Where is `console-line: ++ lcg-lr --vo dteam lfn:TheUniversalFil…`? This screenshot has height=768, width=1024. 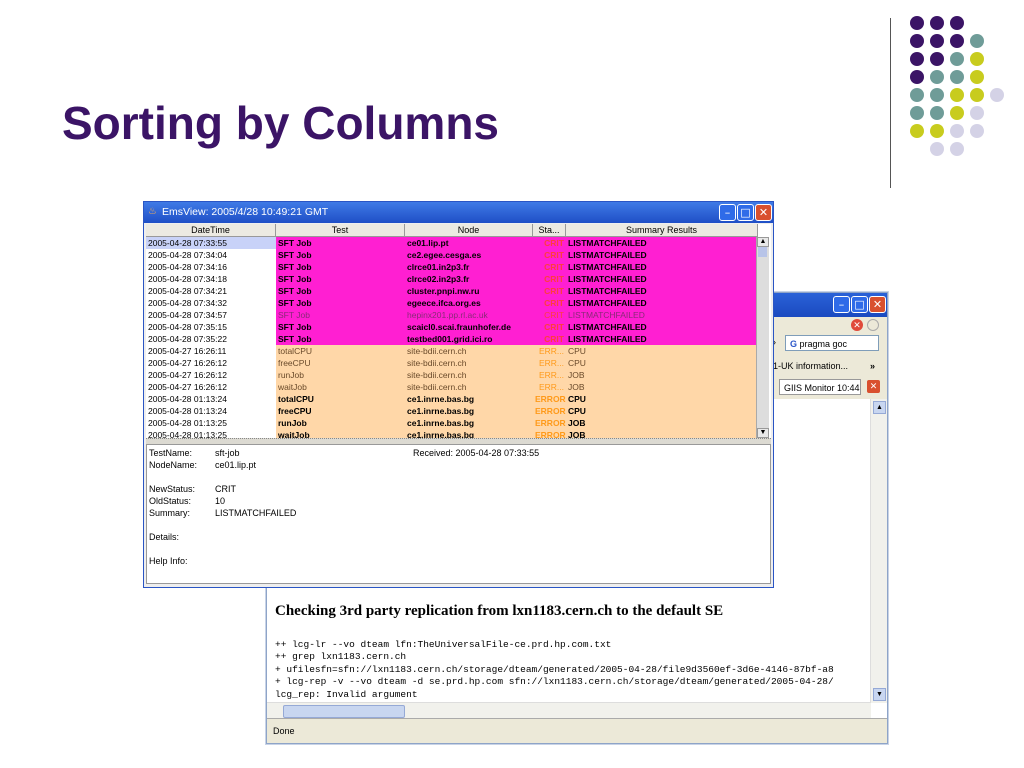 console-line: ++ lcg-lr --vo dteam lfn:TheUniversalFil… is located at coordinates (443, 644).